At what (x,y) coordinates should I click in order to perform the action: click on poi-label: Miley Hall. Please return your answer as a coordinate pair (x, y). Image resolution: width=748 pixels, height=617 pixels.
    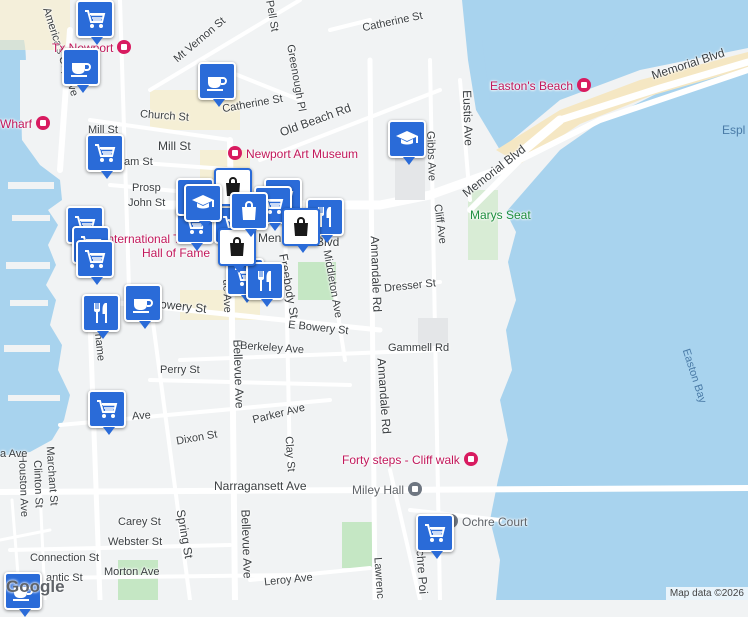
    Looking at the image, I should click on (378, 490).